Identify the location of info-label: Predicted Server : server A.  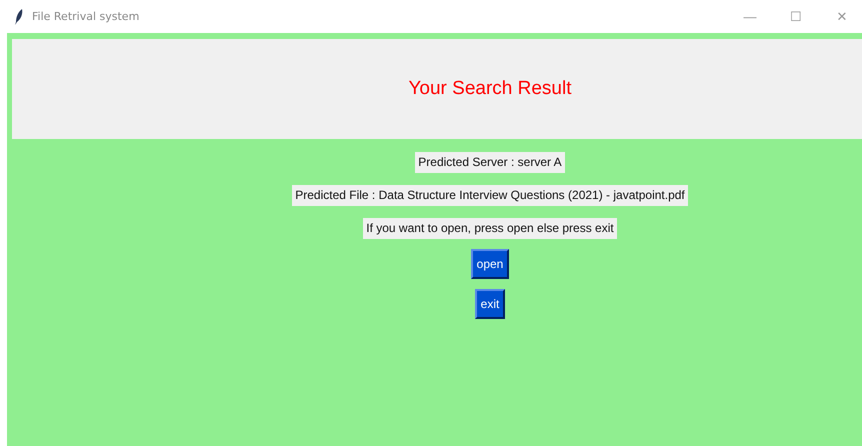
(490, 162).